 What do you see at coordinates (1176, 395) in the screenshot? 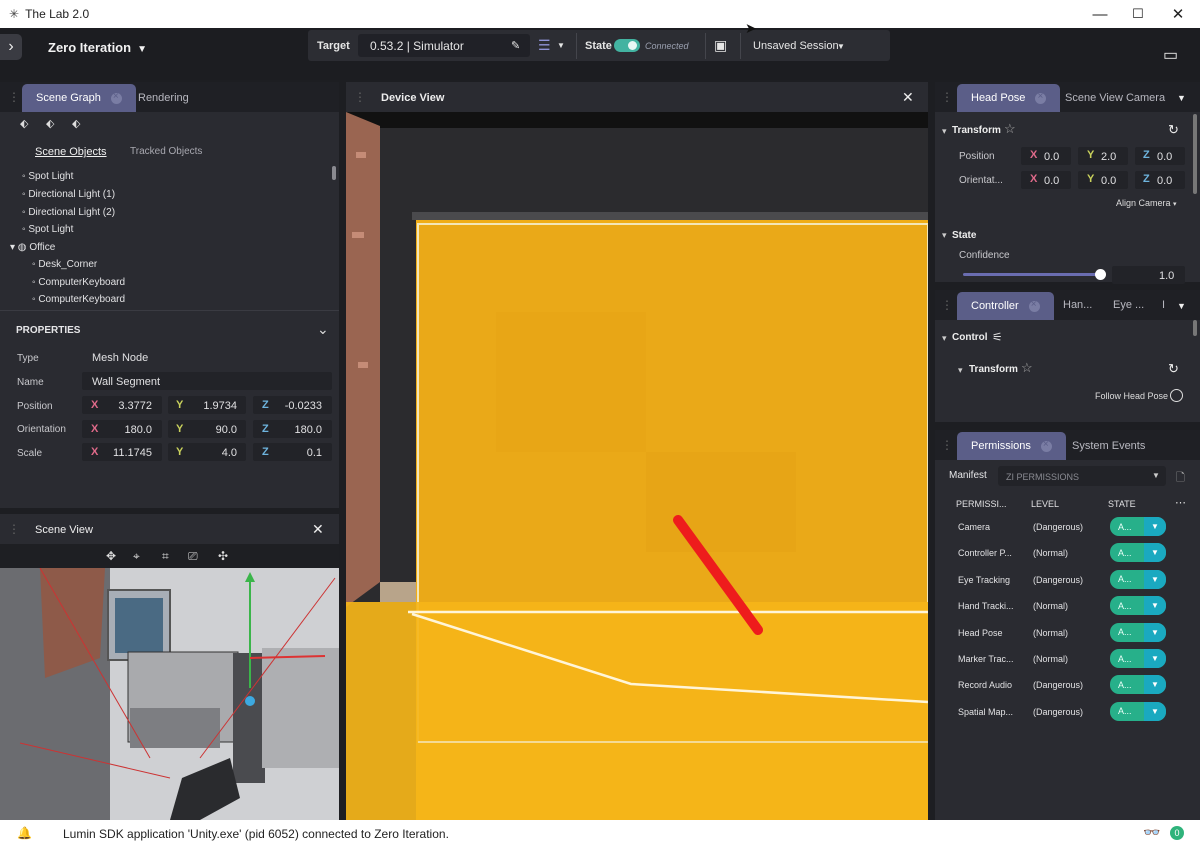
I see `follow-head-pose-toggle` at bounding box center [1176, 395].